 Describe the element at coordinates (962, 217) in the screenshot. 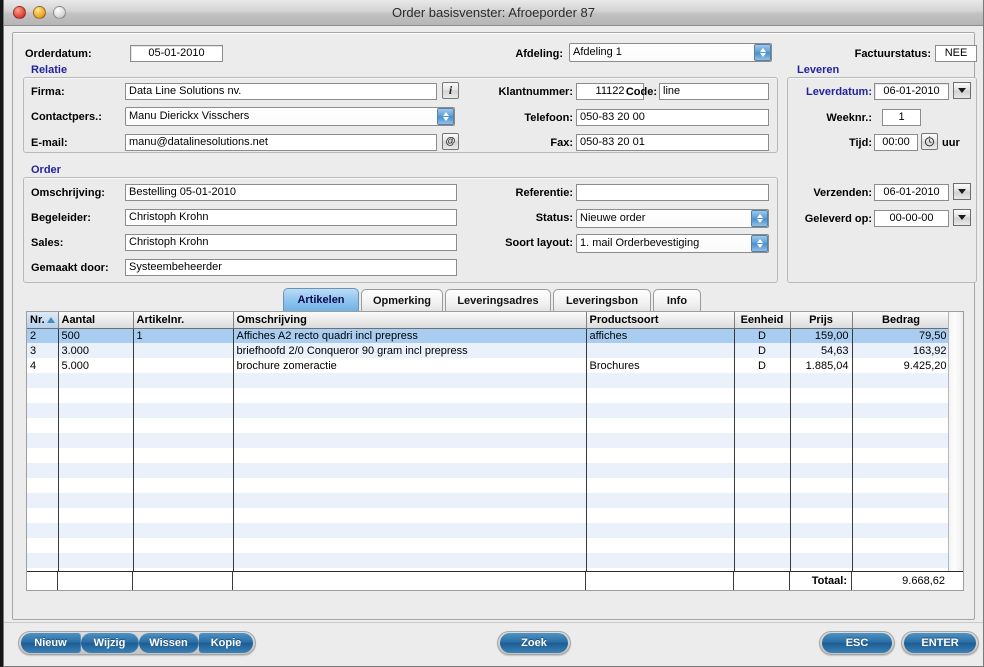

I see `geleverd-op-dropdown-icon` at that location.